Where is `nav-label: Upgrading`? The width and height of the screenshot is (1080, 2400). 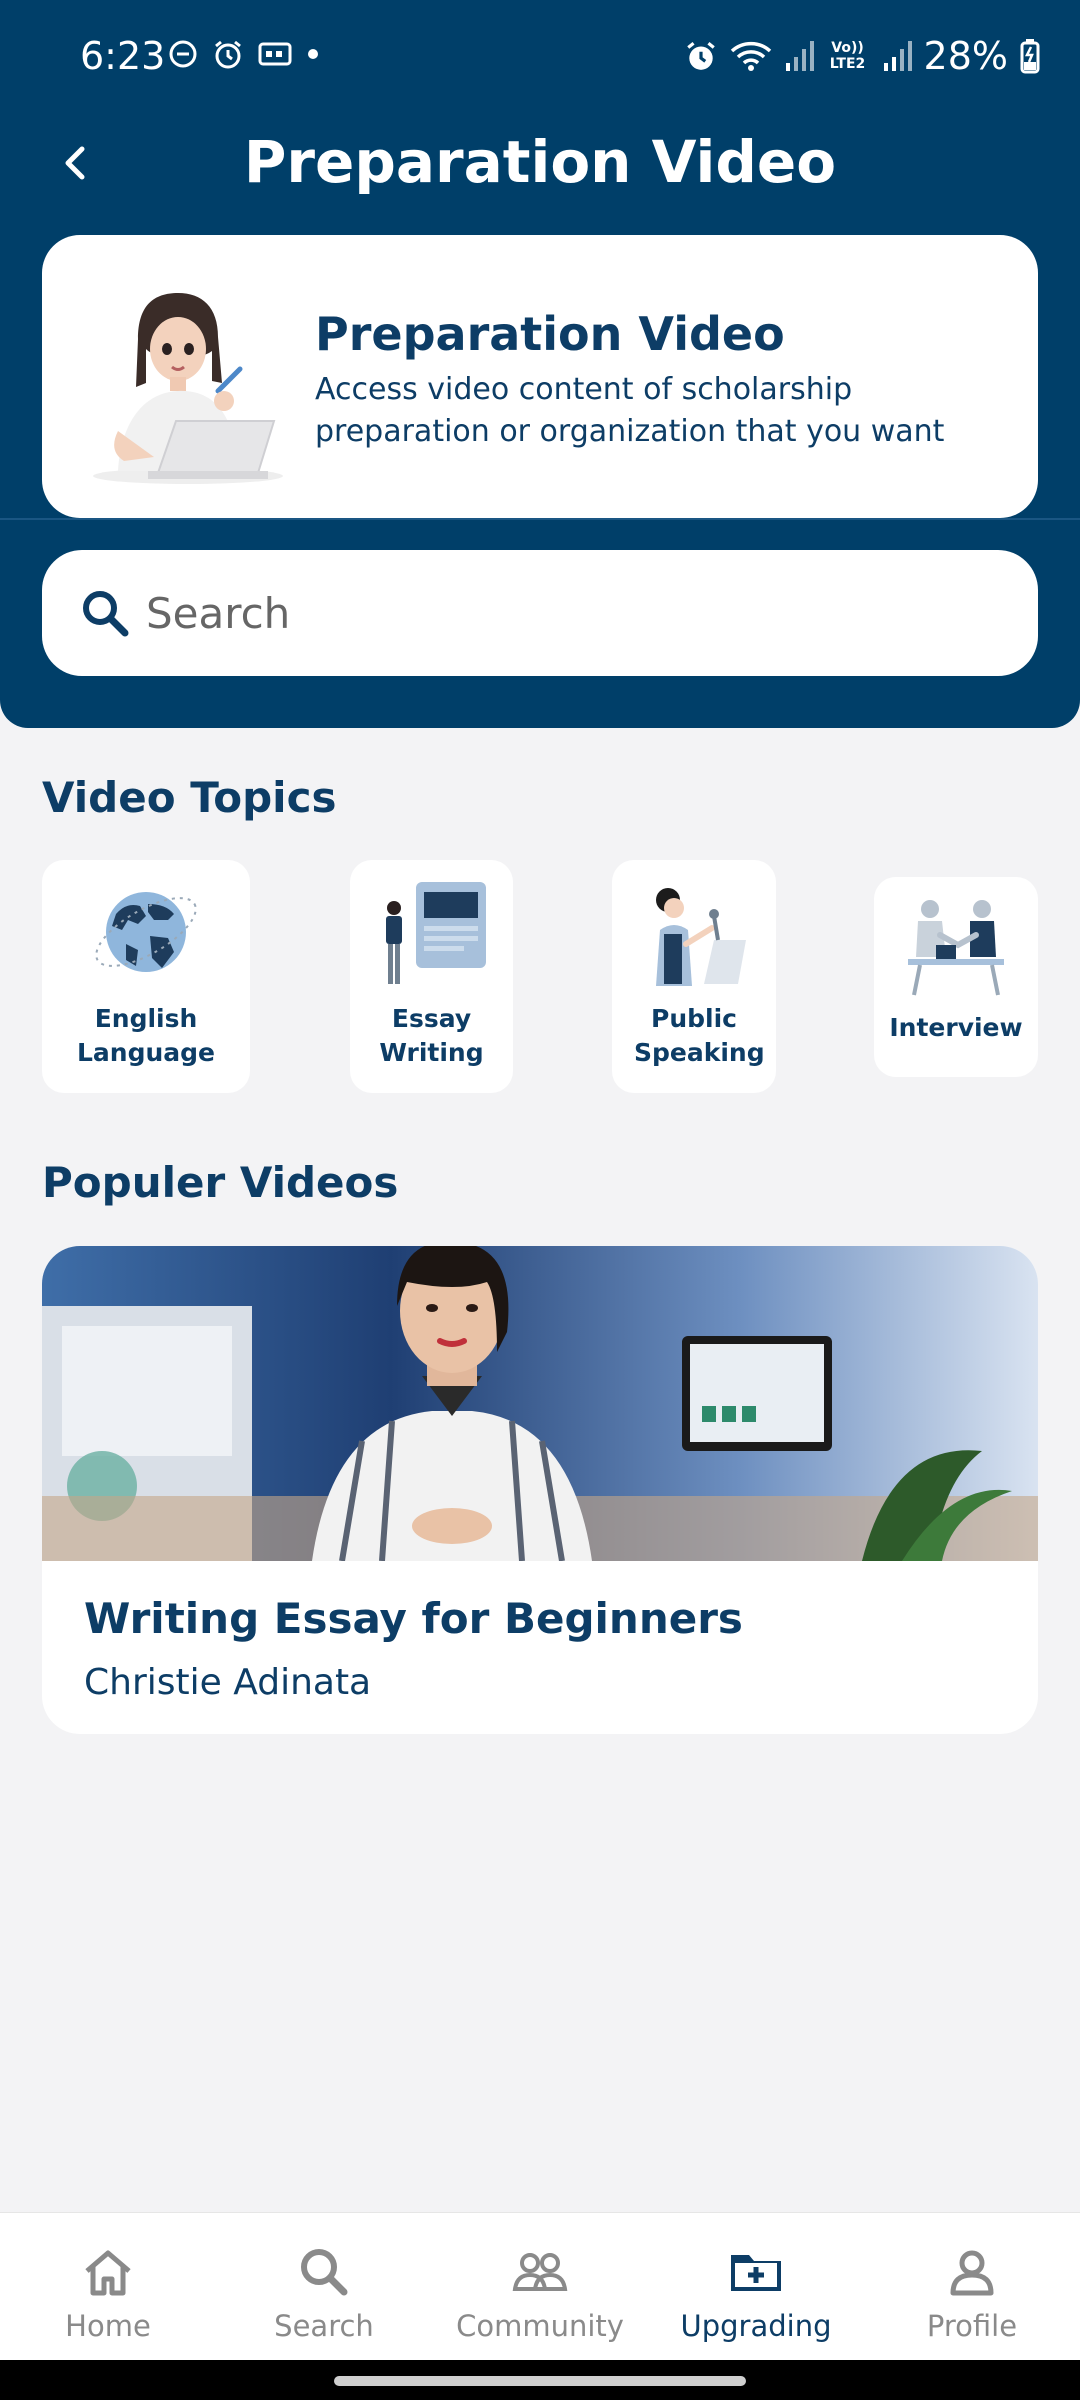 nav-label: Upgrading is located at coordinates (756, 2326).